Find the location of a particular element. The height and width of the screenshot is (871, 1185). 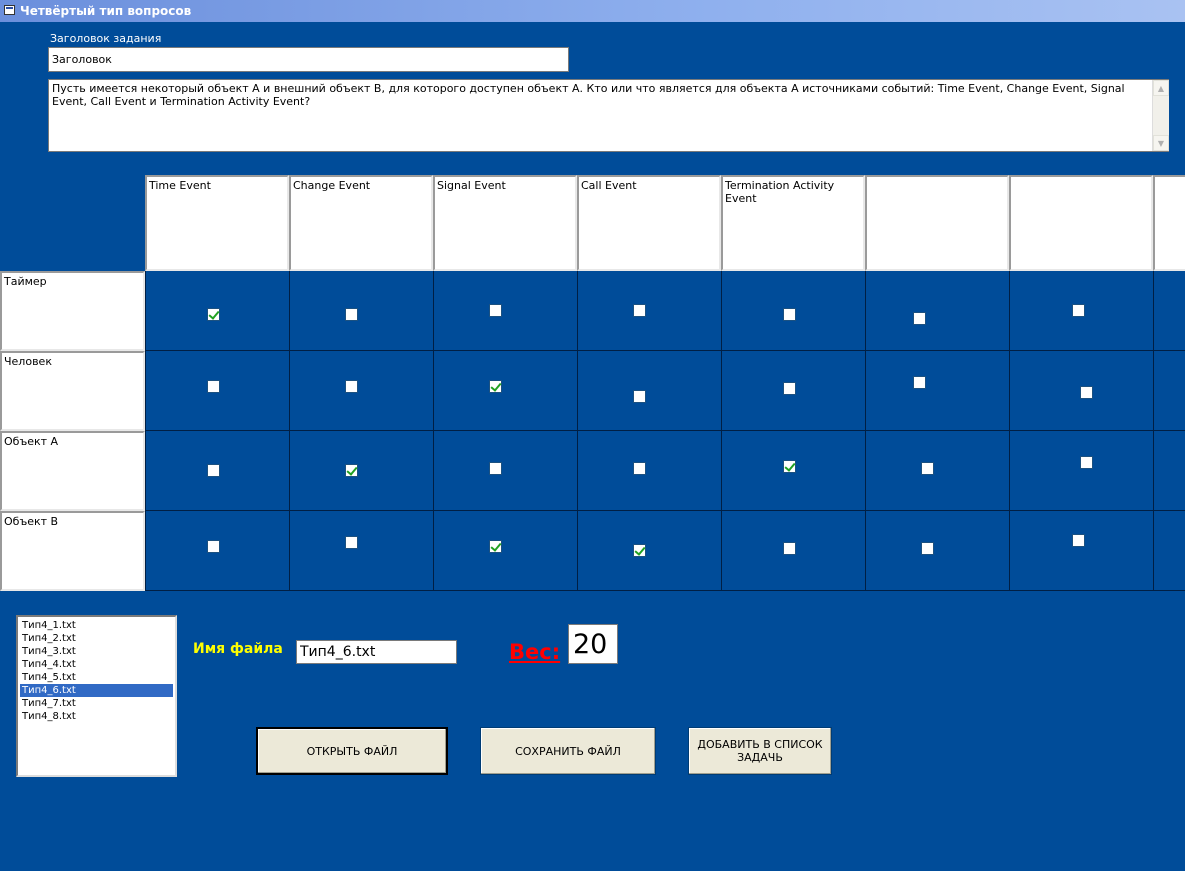

row-header: Объект В is located at coordinates (72, 551).